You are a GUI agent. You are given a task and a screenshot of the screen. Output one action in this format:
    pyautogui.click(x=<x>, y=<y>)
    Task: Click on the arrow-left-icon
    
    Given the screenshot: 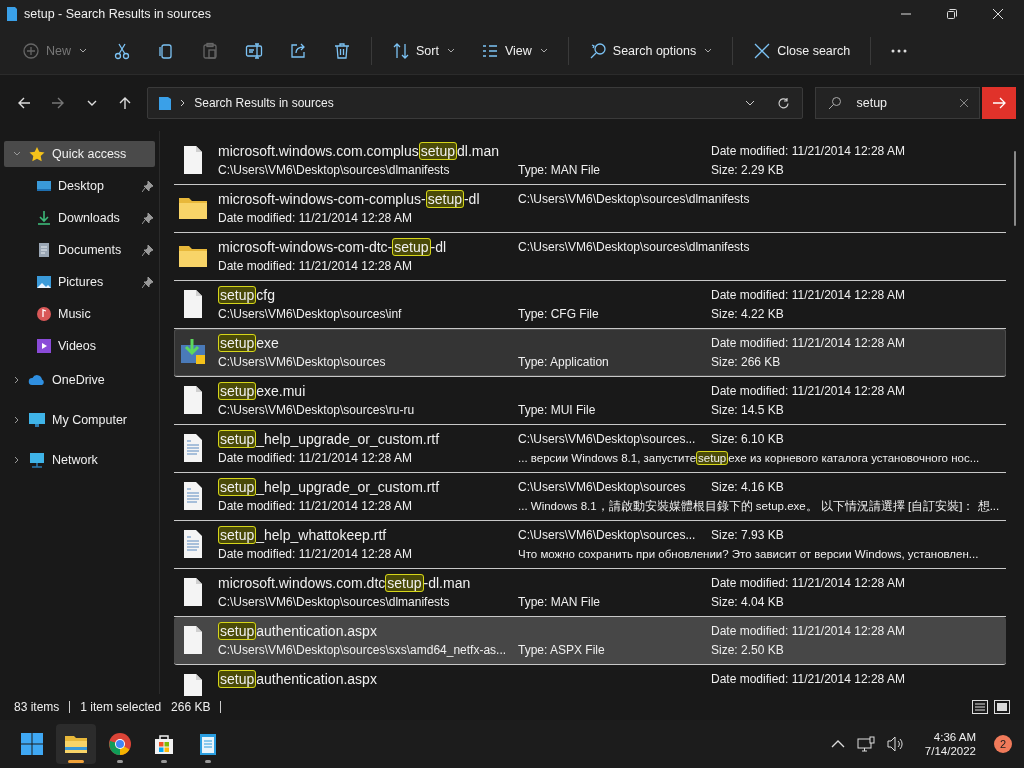 What is the action you would take?
    pyautogui.click(x=23, y=103)
    